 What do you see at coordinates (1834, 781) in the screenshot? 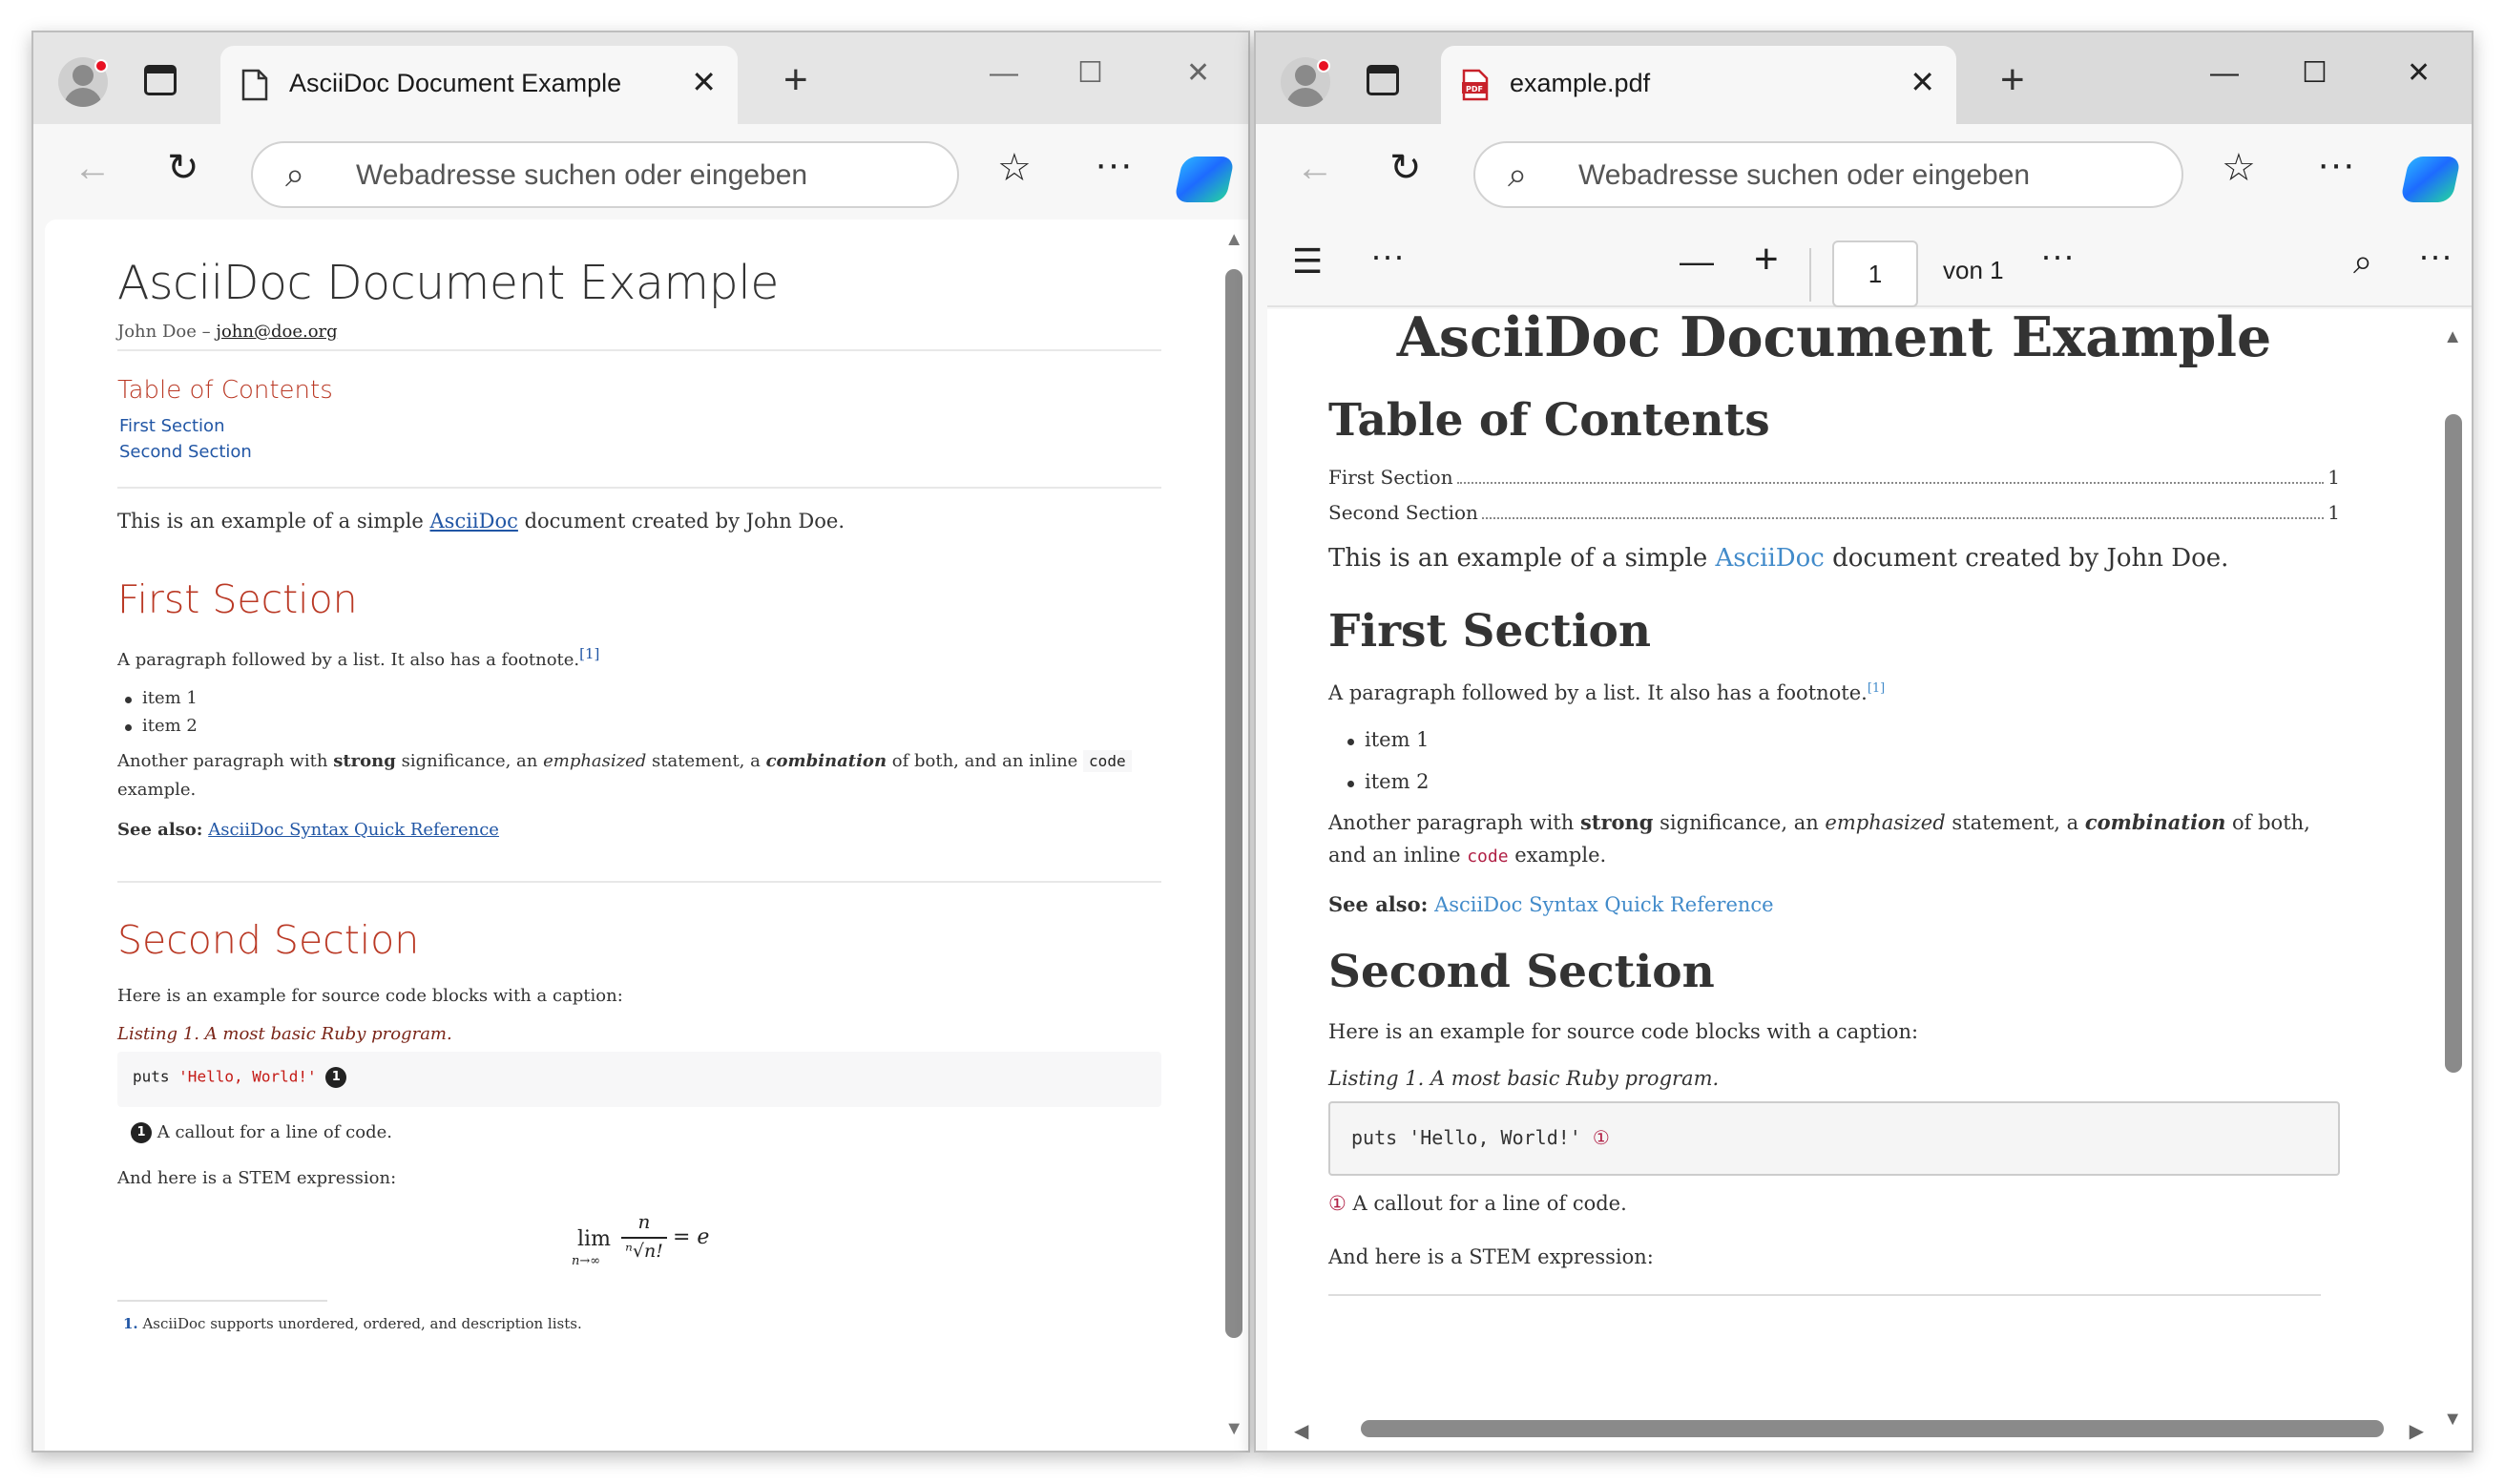
I see `pdf-list-item: item 2` at bounding box center [1834, 781].